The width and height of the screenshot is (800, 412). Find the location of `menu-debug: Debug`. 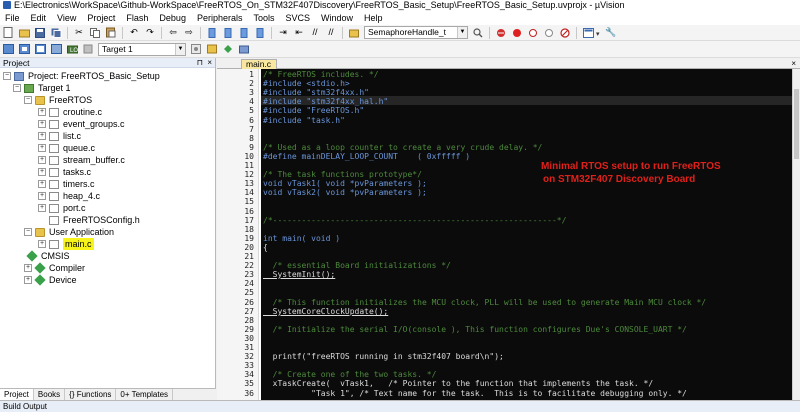

menu-debug: Debug is located at coordinates (173, 18).